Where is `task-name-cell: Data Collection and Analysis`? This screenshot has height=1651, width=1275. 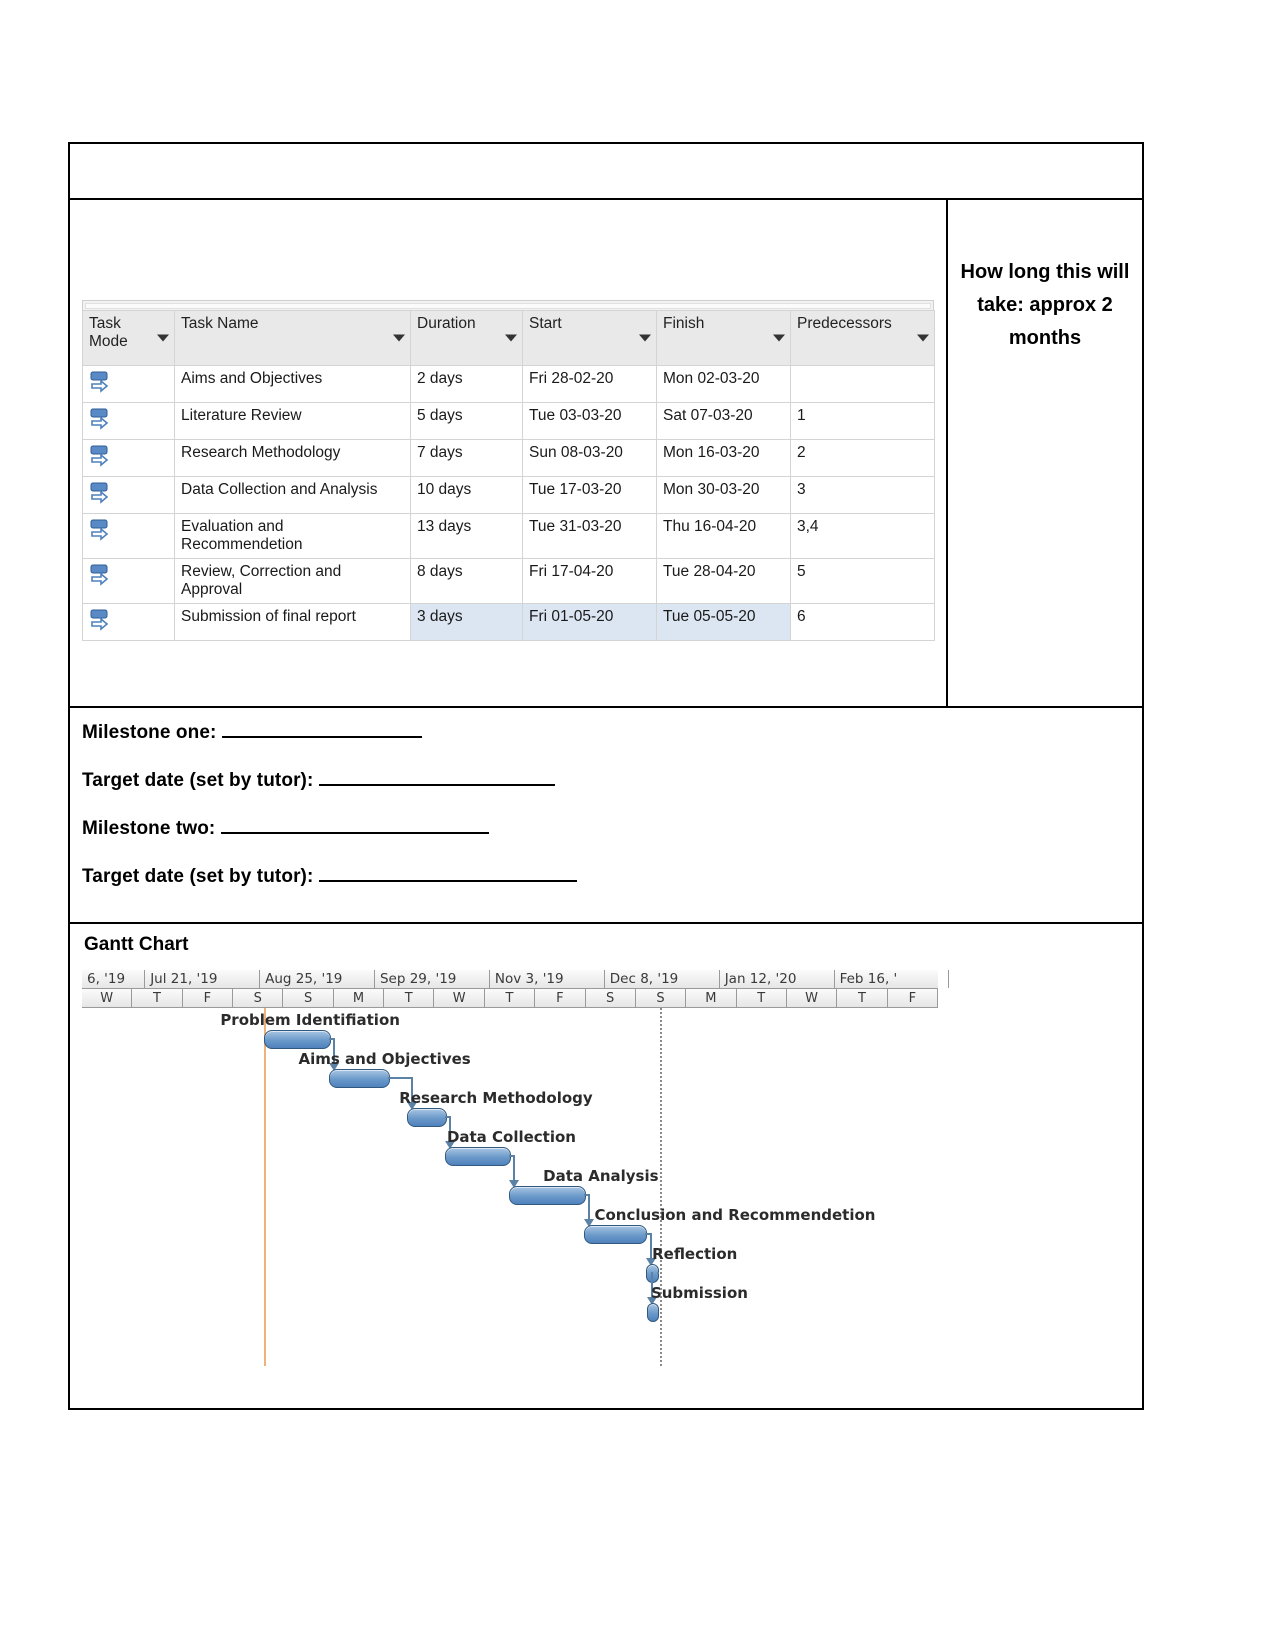
task-name-cell: Data Collection and Analysis is located at coordinates (292, 495).